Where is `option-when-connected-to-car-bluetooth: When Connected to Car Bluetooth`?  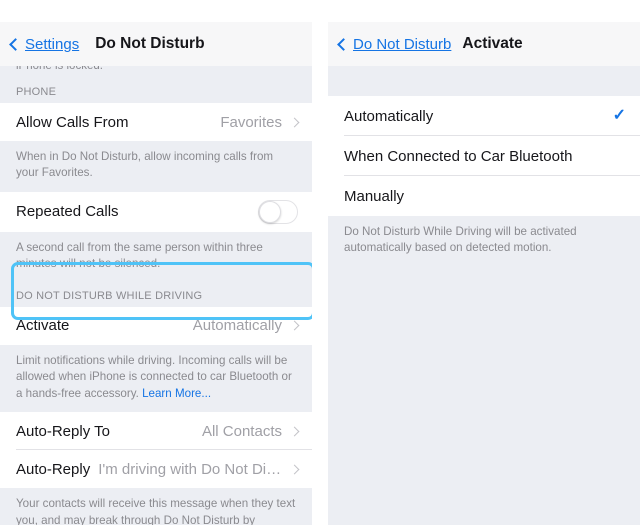
option-when-connected-to-car-bluetooth: When Connected to Car Bluetooth is located at coordinates (484, 156).